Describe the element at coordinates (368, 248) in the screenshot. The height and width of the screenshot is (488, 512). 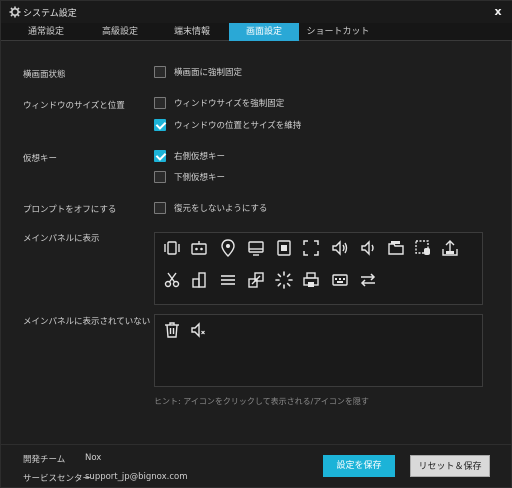
I see `volume-down-icon` at that location.